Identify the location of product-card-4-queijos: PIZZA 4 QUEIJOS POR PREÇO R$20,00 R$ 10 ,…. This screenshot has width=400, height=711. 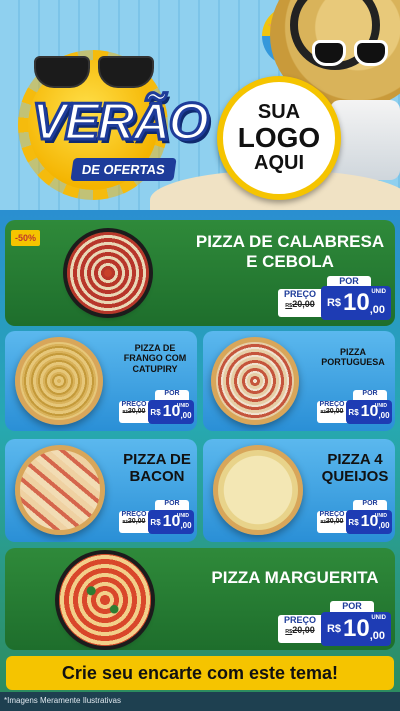
(299, 490).